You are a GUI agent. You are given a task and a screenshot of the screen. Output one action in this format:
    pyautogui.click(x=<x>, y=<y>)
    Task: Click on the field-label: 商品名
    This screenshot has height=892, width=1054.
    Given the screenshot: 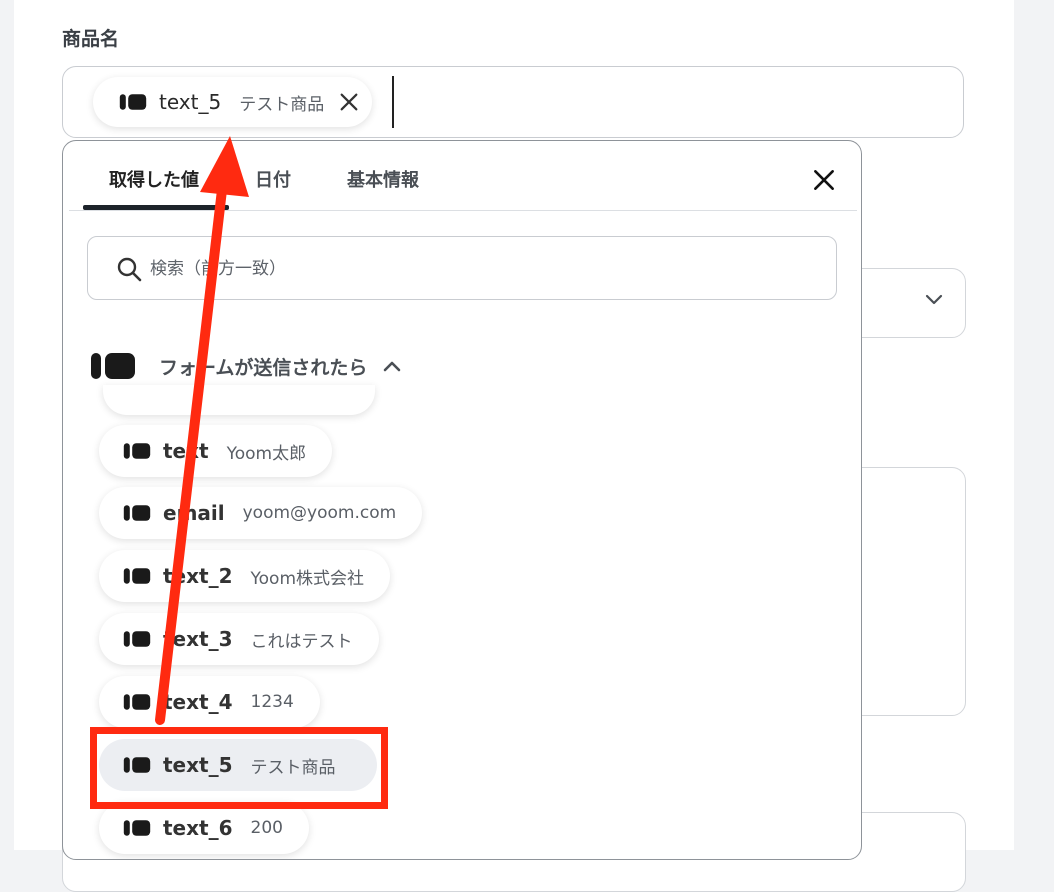 What is the action you would take?
    pyautogui.click(x=91, y=39)
    